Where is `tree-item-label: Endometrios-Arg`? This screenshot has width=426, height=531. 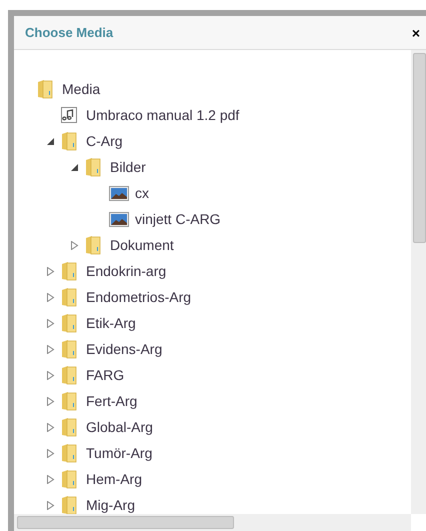
tree-item-label: Endometrios-Arg is located at coordinates (139, 297).